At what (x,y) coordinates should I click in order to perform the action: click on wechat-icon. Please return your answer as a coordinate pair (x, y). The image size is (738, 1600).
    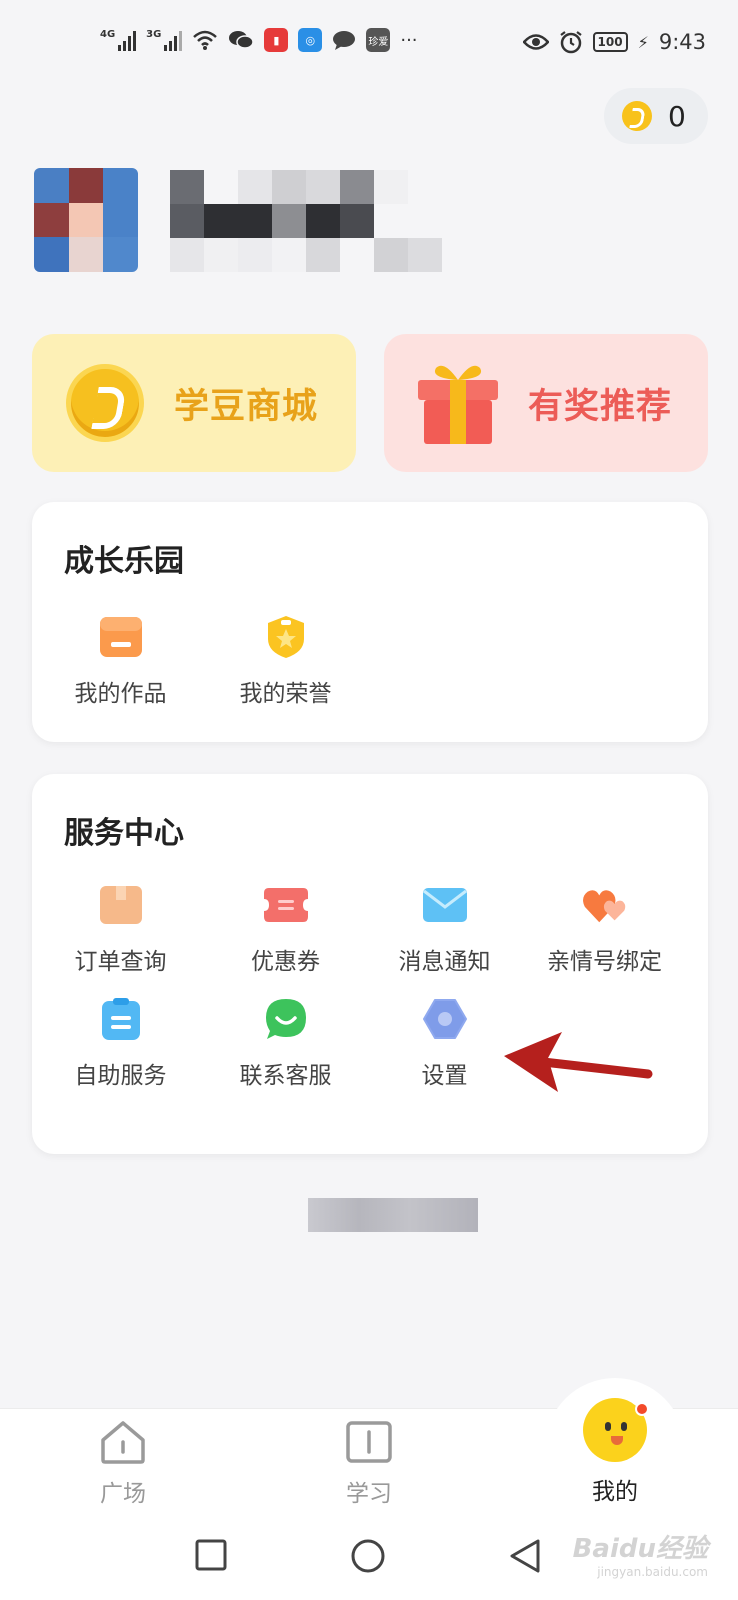
    Looking at the image, I should click on (242, 40).